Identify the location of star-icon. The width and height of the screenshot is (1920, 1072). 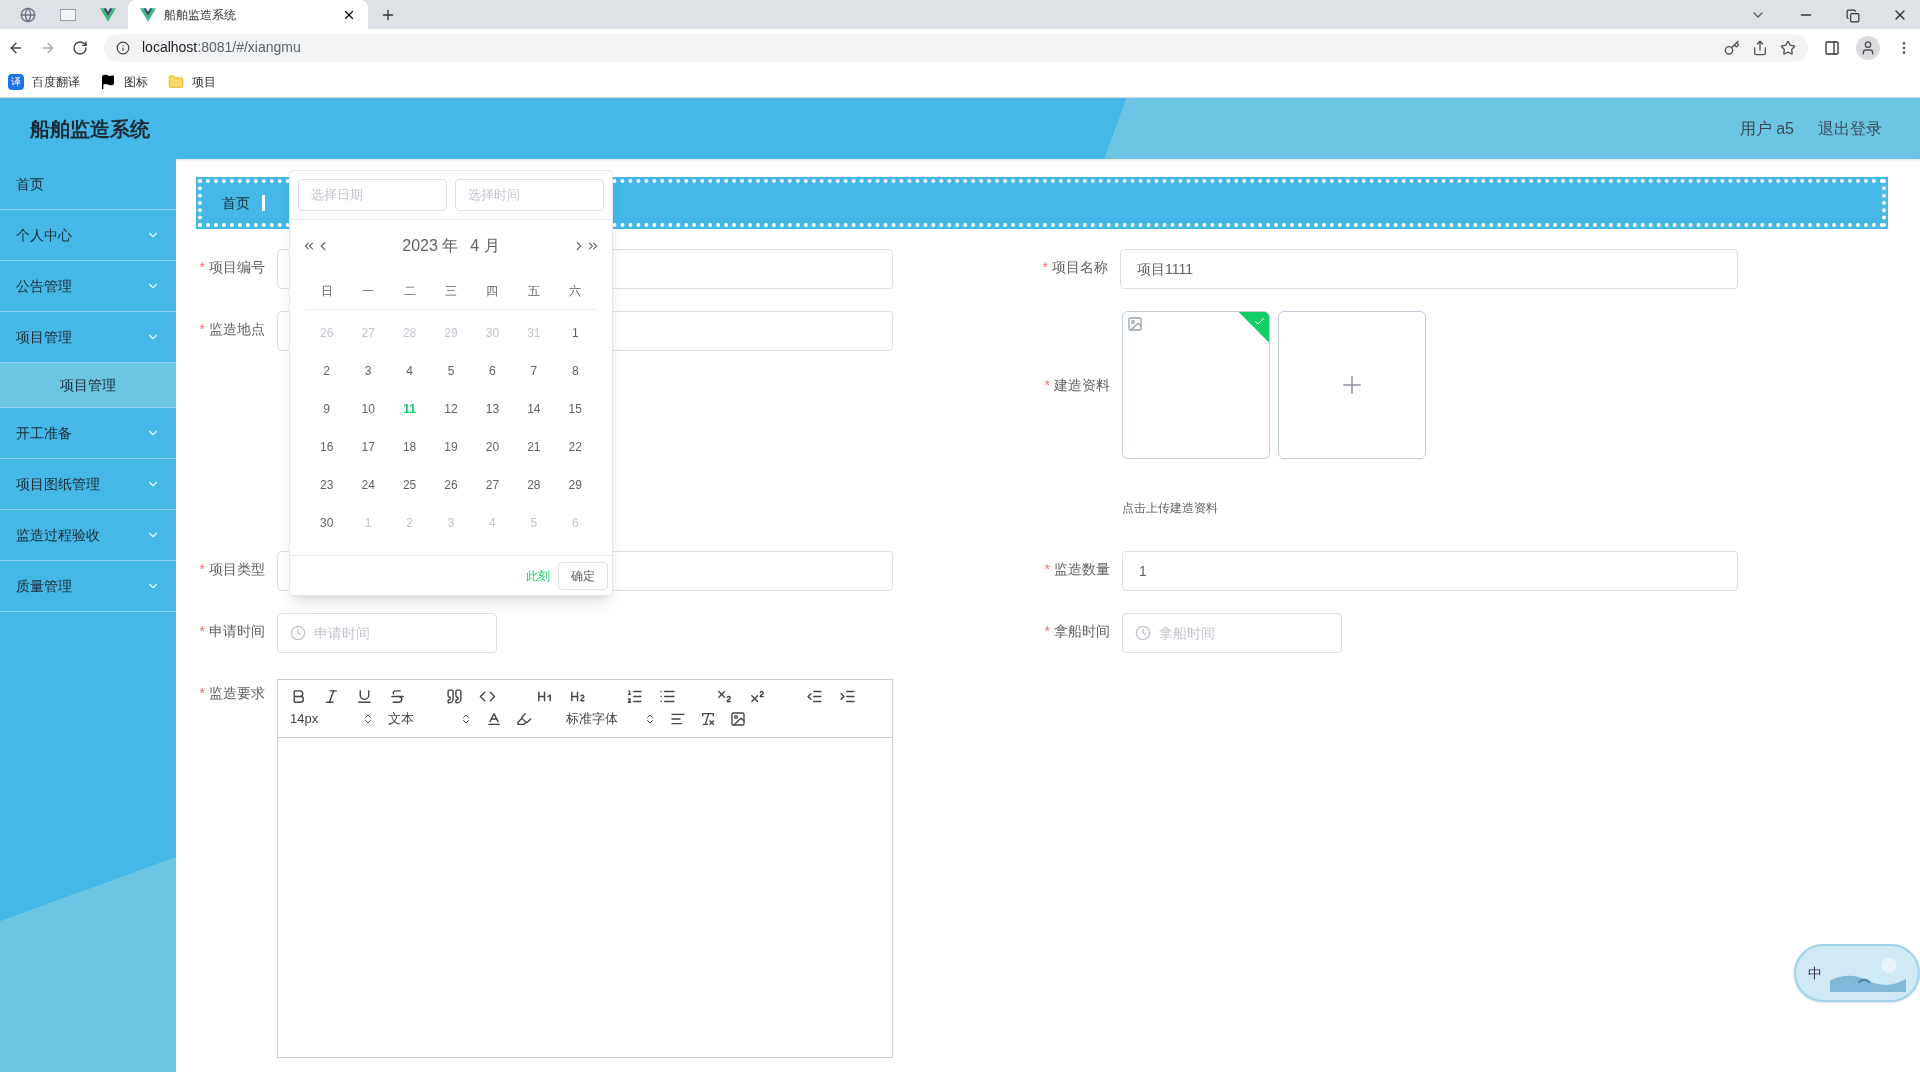
(1788, 47).